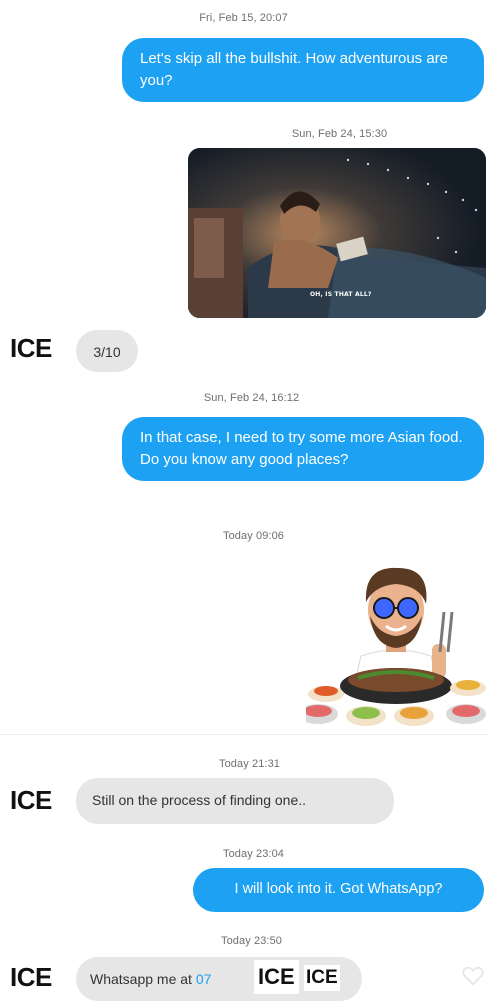 The height and width of the screenshot is (1004, 487). I want to click on timestamp: Sun, Feb 24, 16:12, so click(251, 398).